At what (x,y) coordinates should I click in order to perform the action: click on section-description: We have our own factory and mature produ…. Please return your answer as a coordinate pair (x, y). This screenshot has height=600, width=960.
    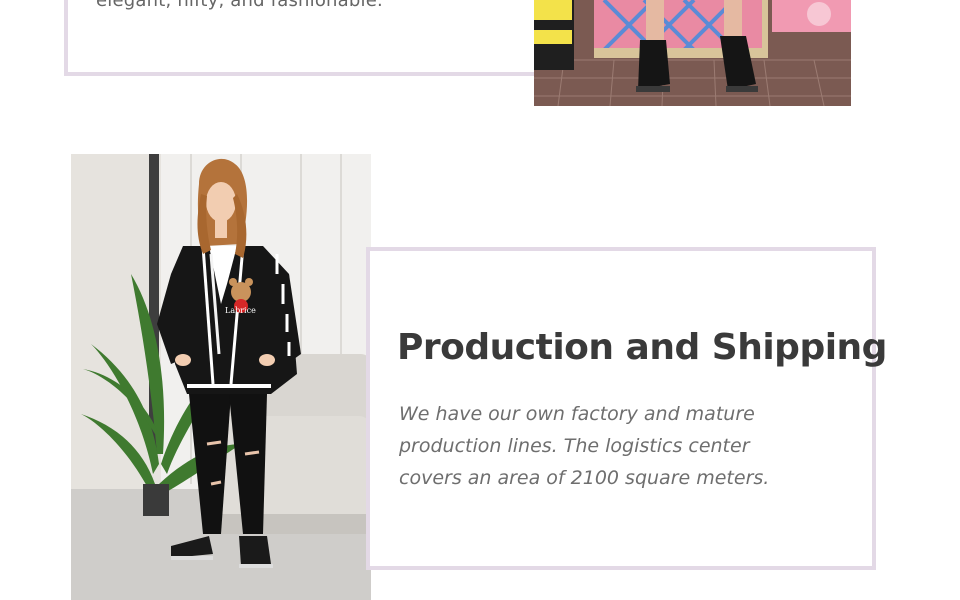
    Looking at the image, I should click on (599, 446).